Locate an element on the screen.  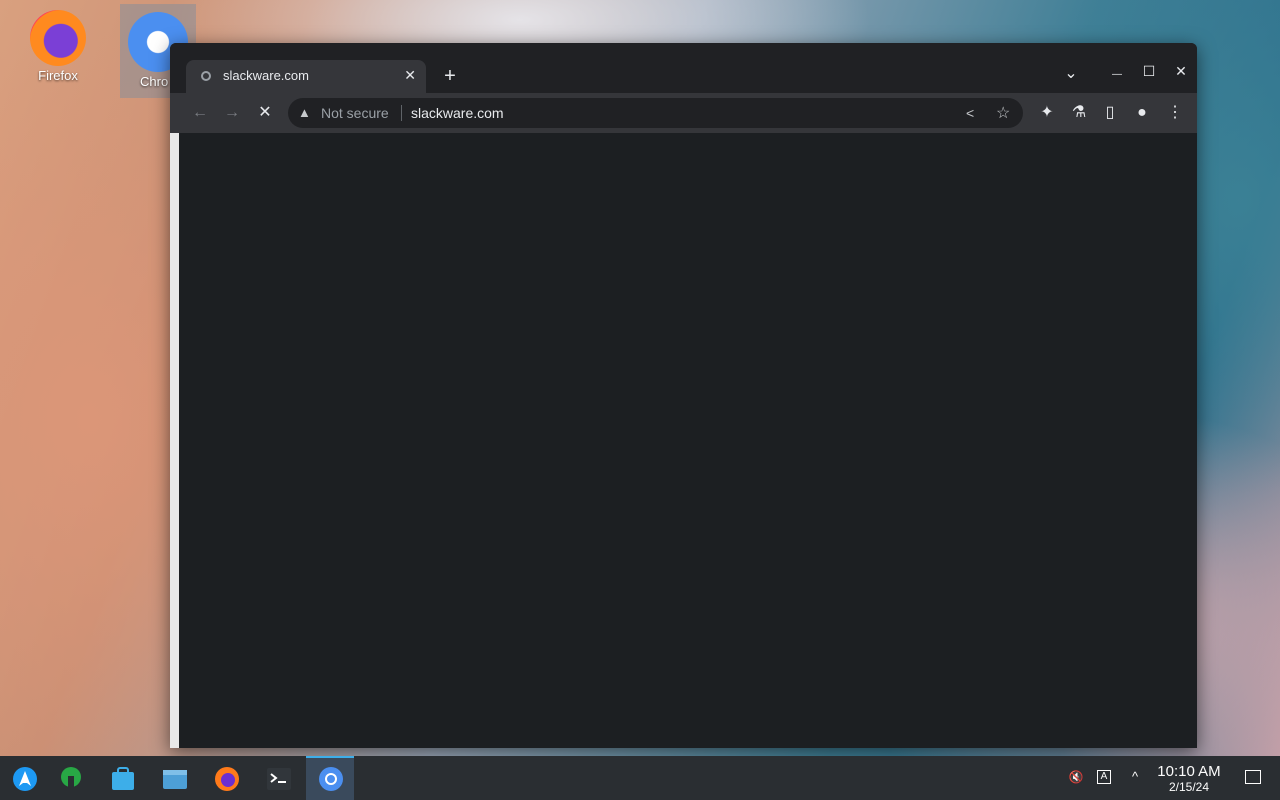
divider is located at coordinates (401, 113).